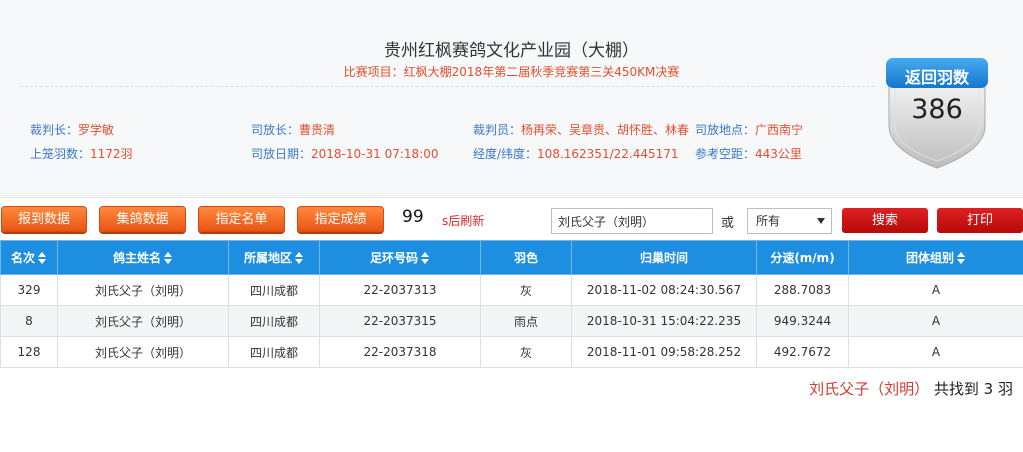  I want to click on col-rank-header: 名次, so click(29, 257).